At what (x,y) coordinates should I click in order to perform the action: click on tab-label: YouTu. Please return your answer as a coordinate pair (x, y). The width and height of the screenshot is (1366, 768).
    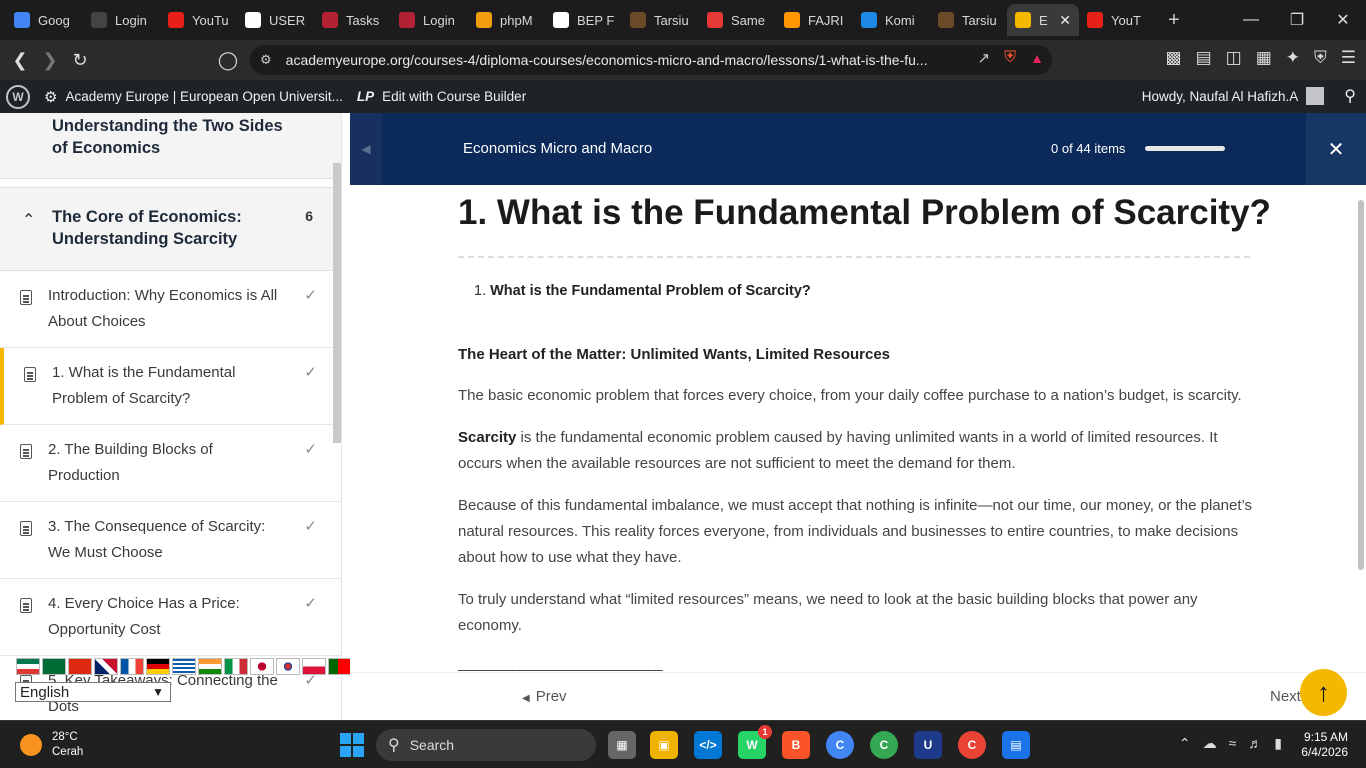
    Looking at the image, I should click on (210, 20).